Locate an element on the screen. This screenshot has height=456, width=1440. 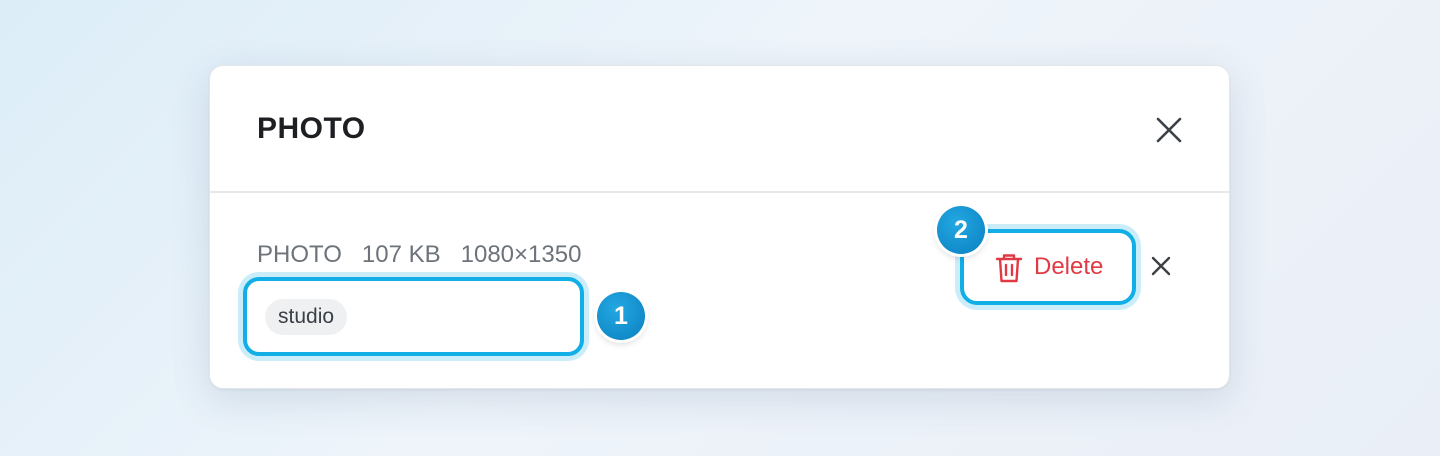
tag-chip: studio is located at coordinates (306, 317).